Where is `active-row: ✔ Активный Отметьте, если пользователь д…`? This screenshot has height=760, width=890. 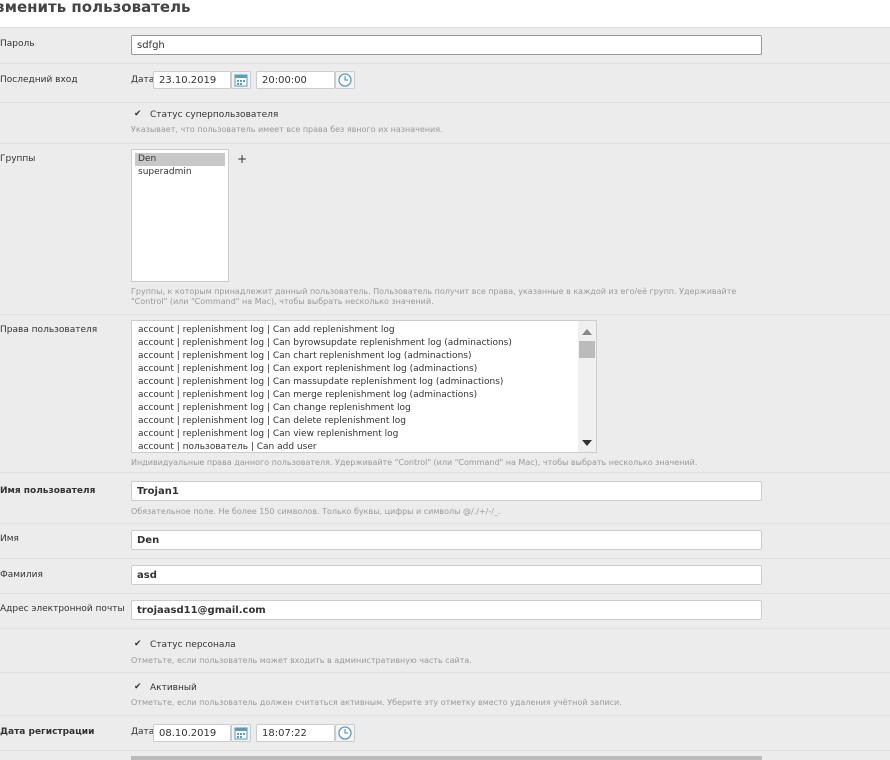
active-row: ✔ Активный Отметьте, если пользователь д… is located at coordinates (445, 694).